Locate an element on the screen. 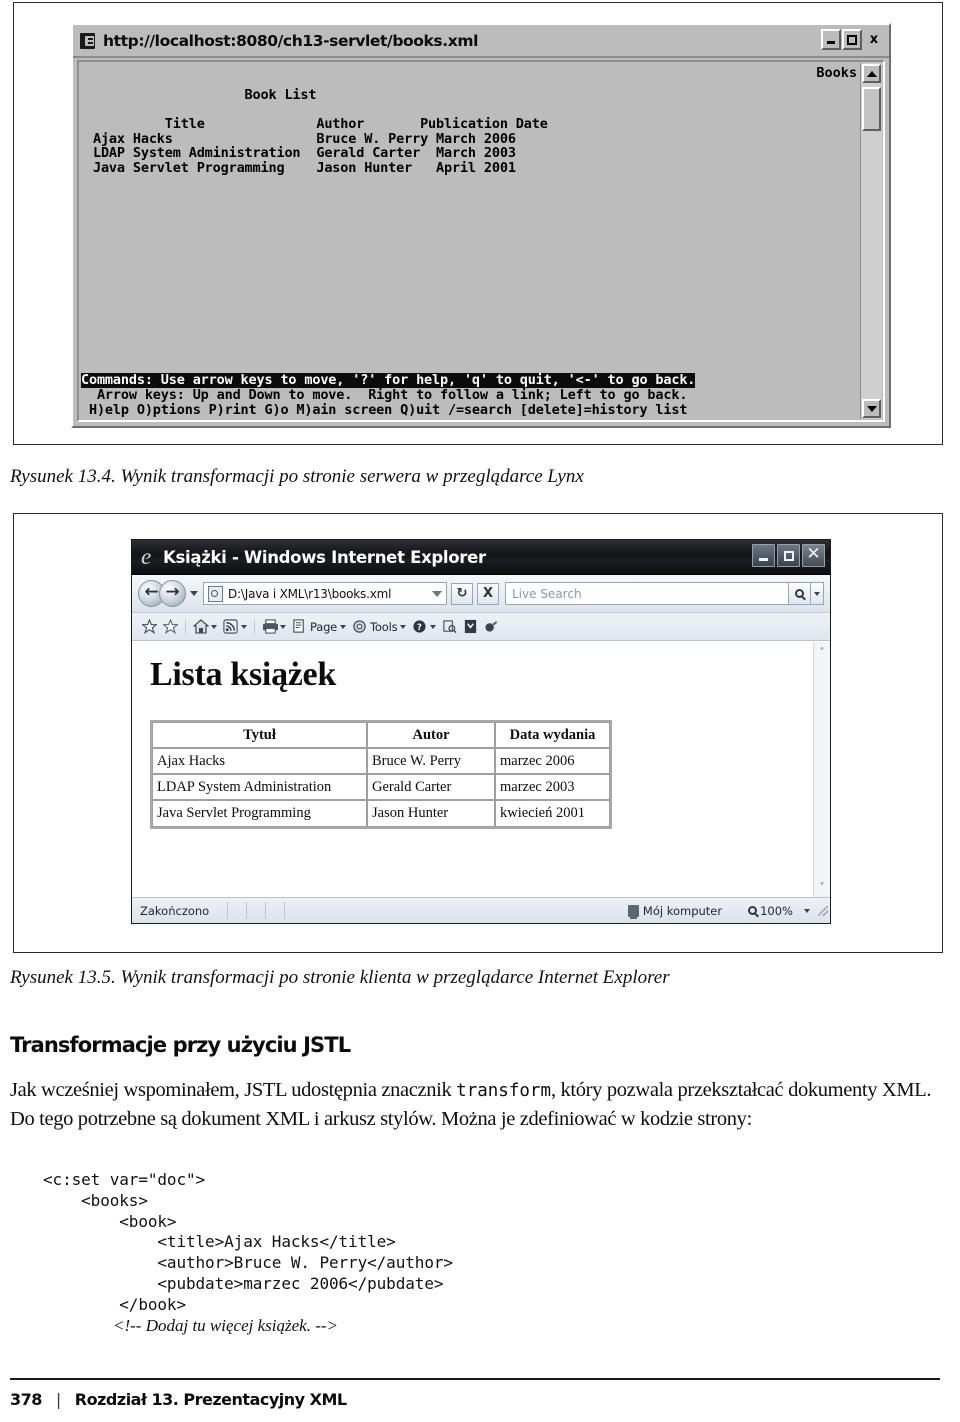 The height and width of the screenshot is (1422, 960). lynx-window-buttons: x is located at coordinates (853, 39).